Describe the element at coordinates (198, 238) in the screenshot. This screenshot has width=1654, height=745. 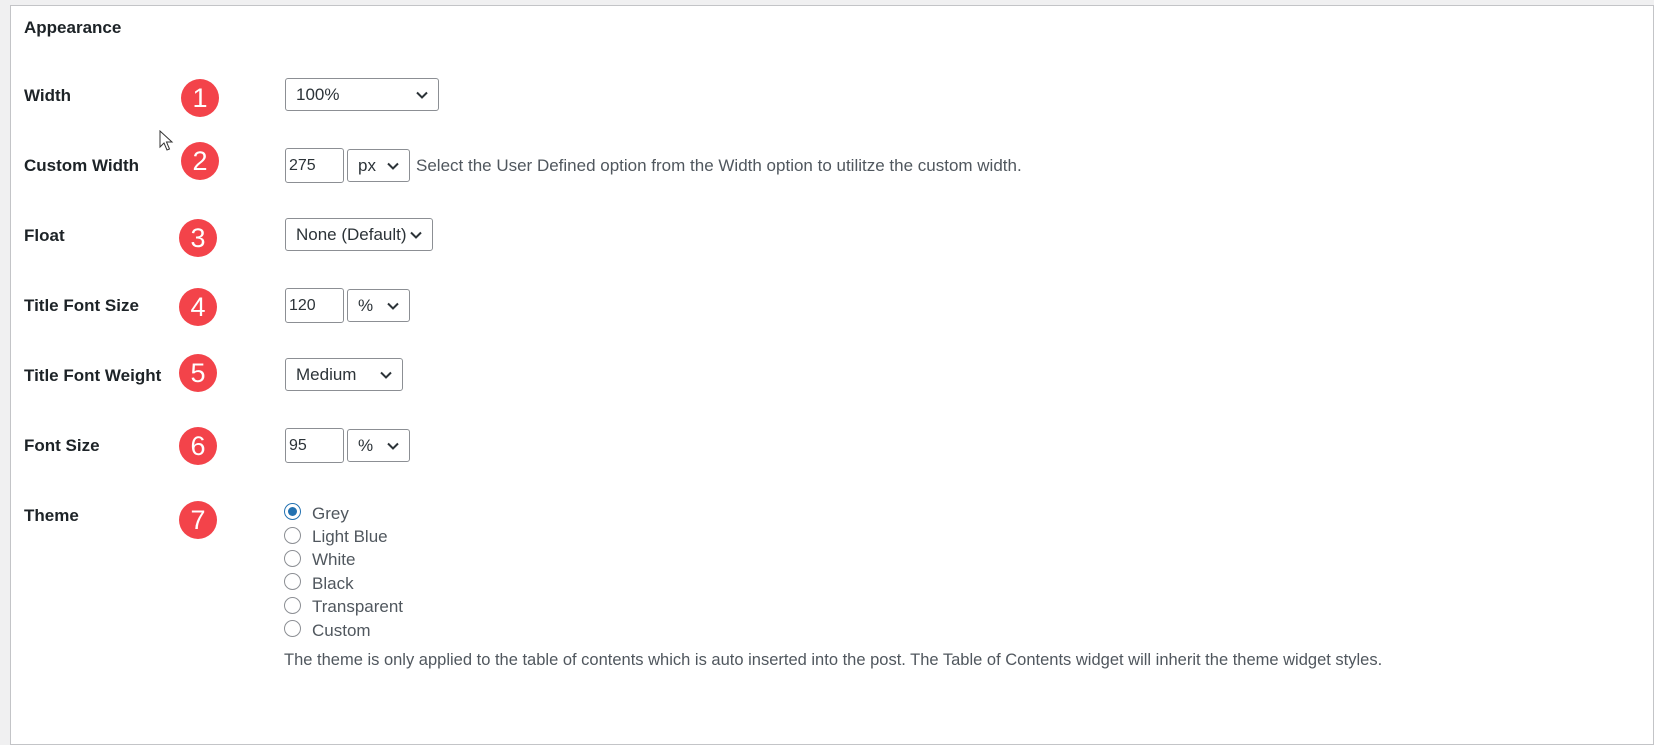
I see `step-badge-3: 3` at that location.